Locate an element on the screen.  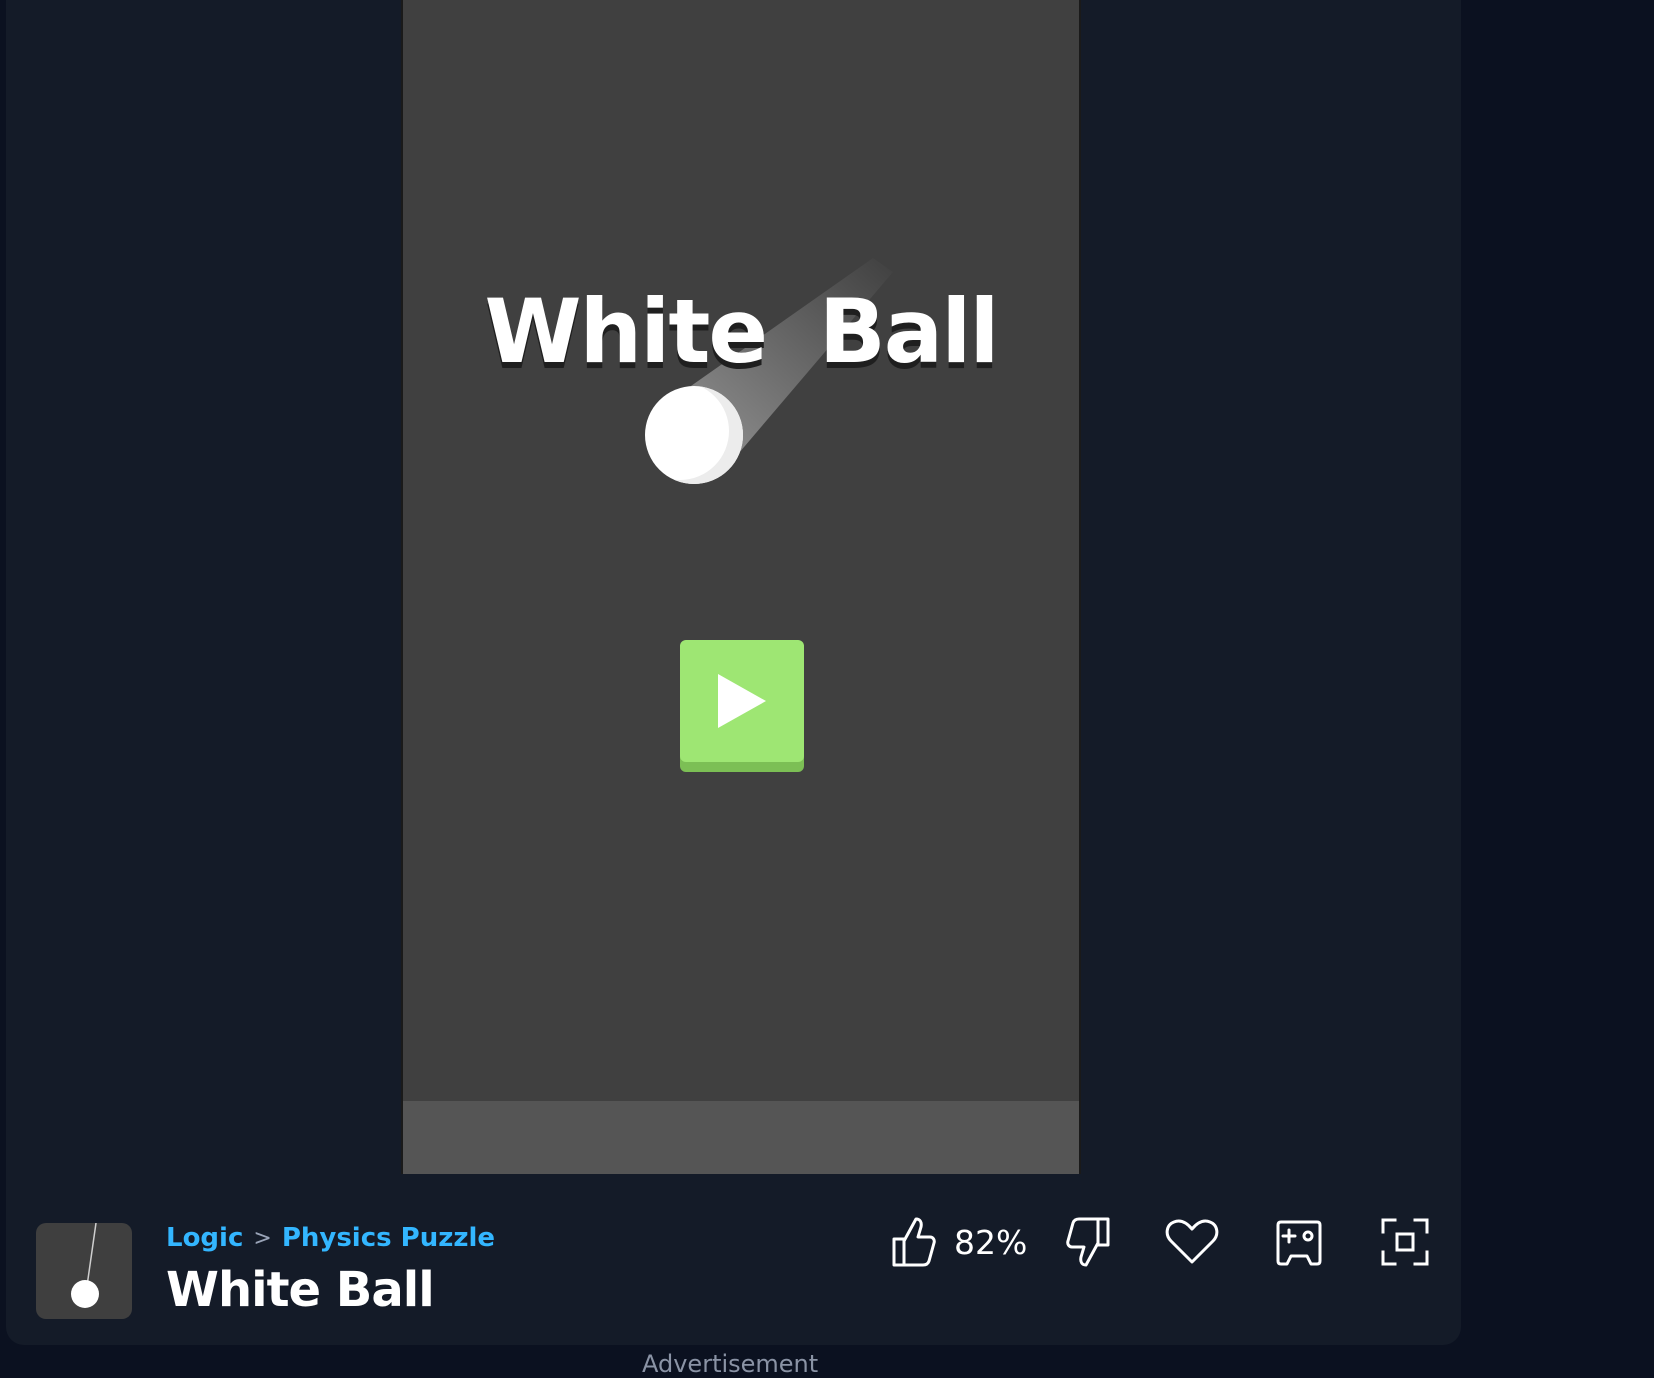
favorite-button is located at coordinates (1192, 1242).